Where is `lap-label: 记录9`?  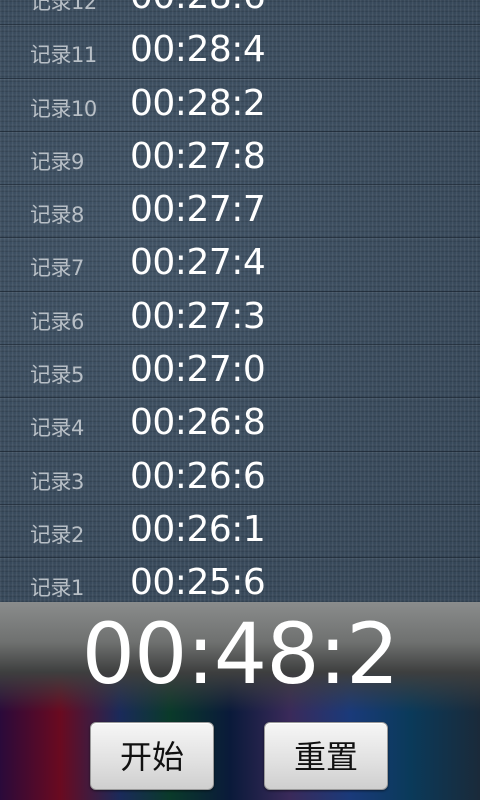
lap-label: 记录9 is located at coordinates (57, 161).